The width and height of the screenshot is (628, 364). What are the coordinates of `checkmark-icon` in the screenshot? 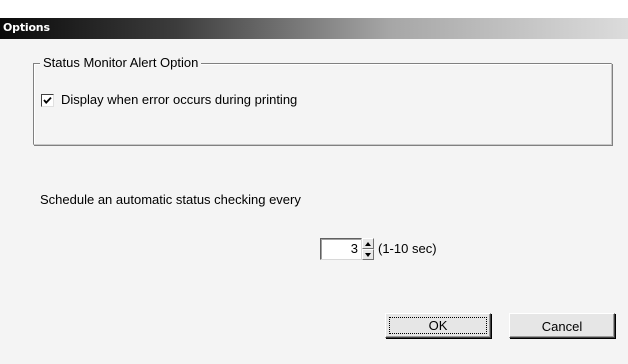 It's located at (47, 100).